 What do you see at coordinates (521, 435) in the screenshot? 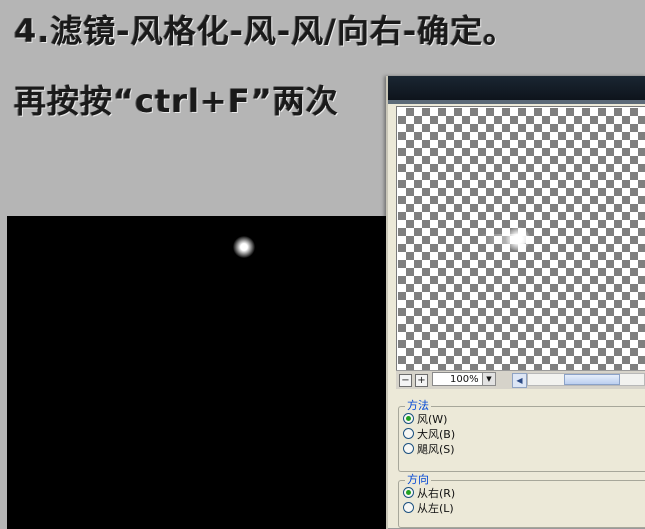
I see `method-group: 方法 风(W) 大风(B) 飓风(S)` at bounding box center [521, 435].